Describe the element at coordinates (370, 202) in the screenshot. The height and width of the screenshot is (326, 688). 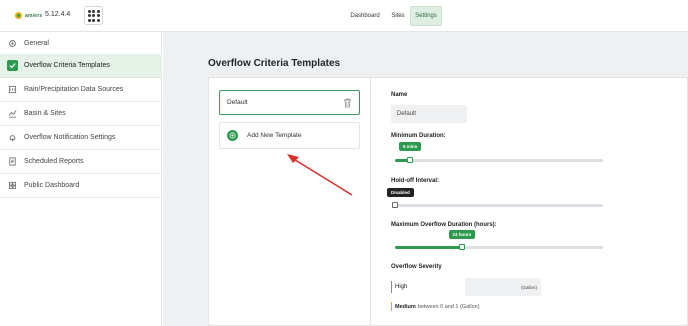
I see `panel-divider` at that location.